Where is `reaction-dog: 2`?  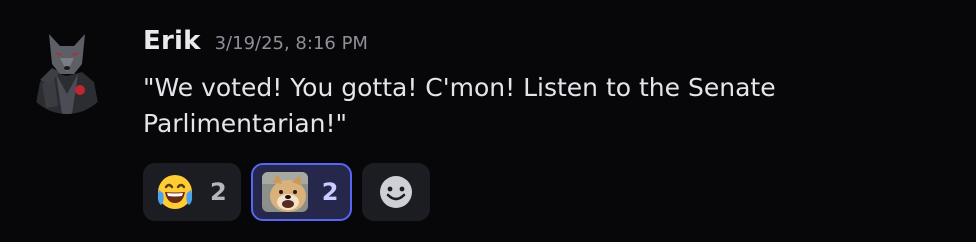 reaction-dog: 2 is located at coordinates (301, 192).